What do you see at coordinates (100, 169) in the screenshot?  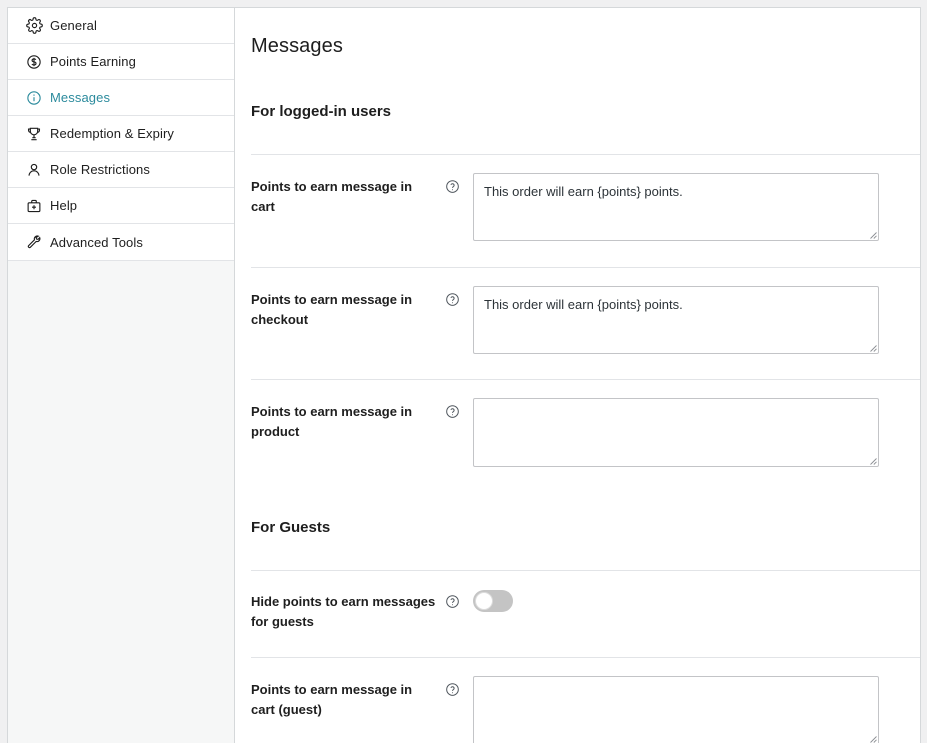 I see `sidebar-item-label: Role Restrictions` at bounding box center [100, 169].